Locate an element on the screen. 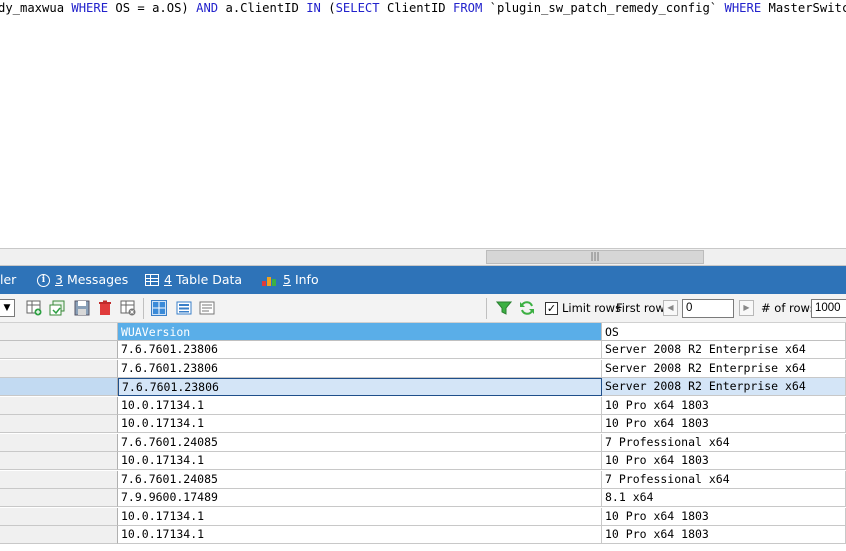 This screenshot has height=551, width=846. sql-text: ( is located at coordinates (328, 8).